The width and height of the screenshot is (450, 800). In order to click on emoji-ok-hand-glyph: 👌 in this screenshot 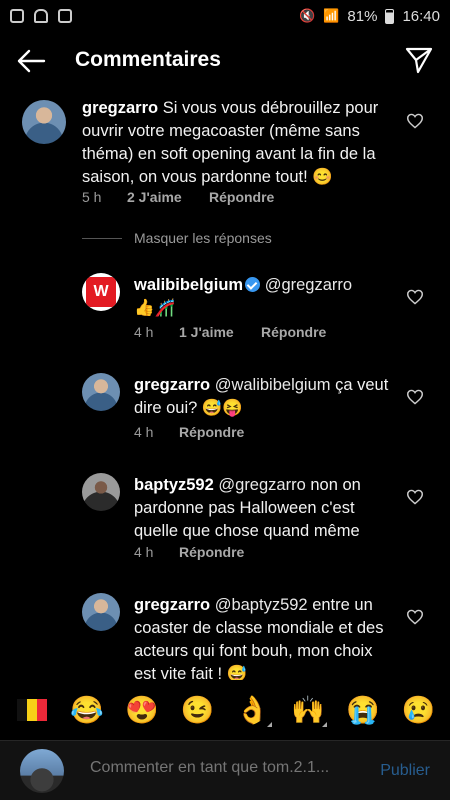, I will do `click(252, 710)`.